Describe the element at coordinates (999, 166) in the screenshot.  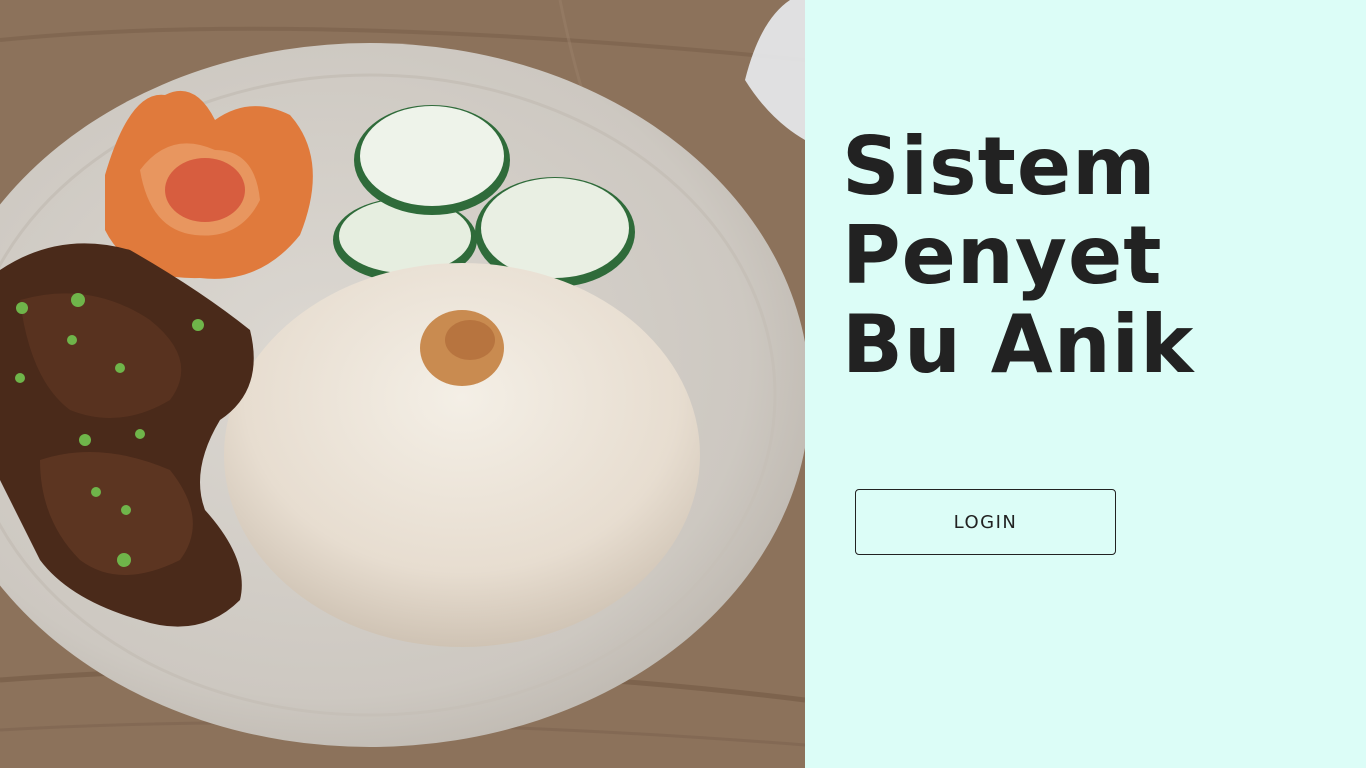
I see `app-title-line-1: Sistem` at that location.